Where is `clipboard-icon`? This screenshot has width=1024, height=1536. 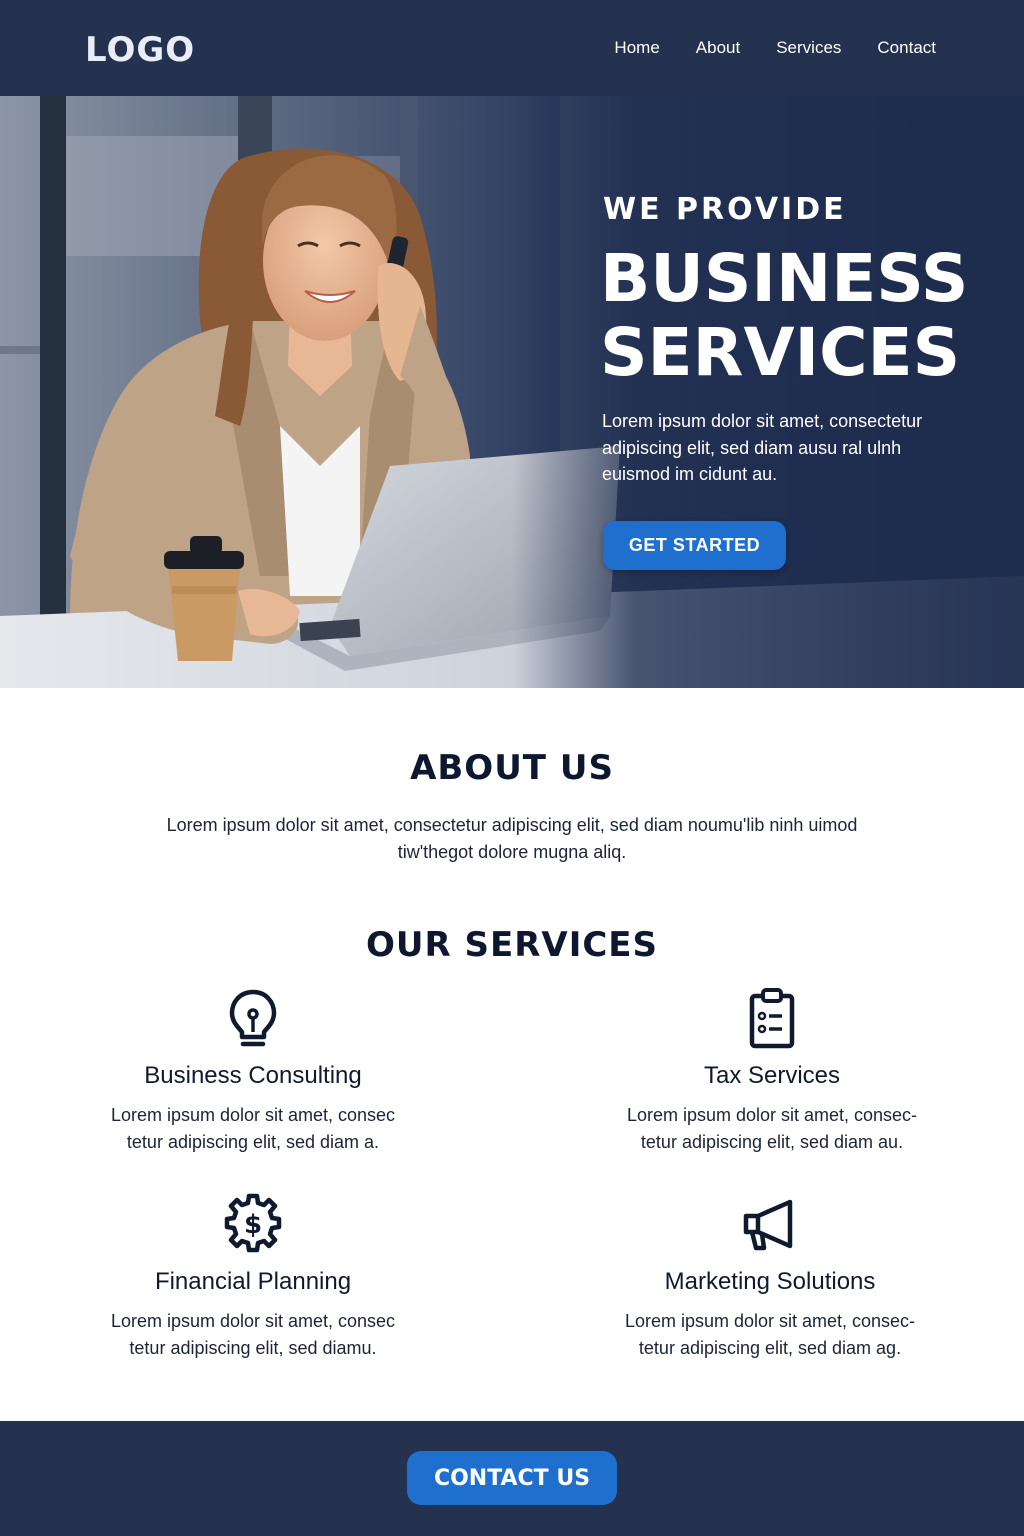 clipboard-icon is located at coordinates (772, 1018).